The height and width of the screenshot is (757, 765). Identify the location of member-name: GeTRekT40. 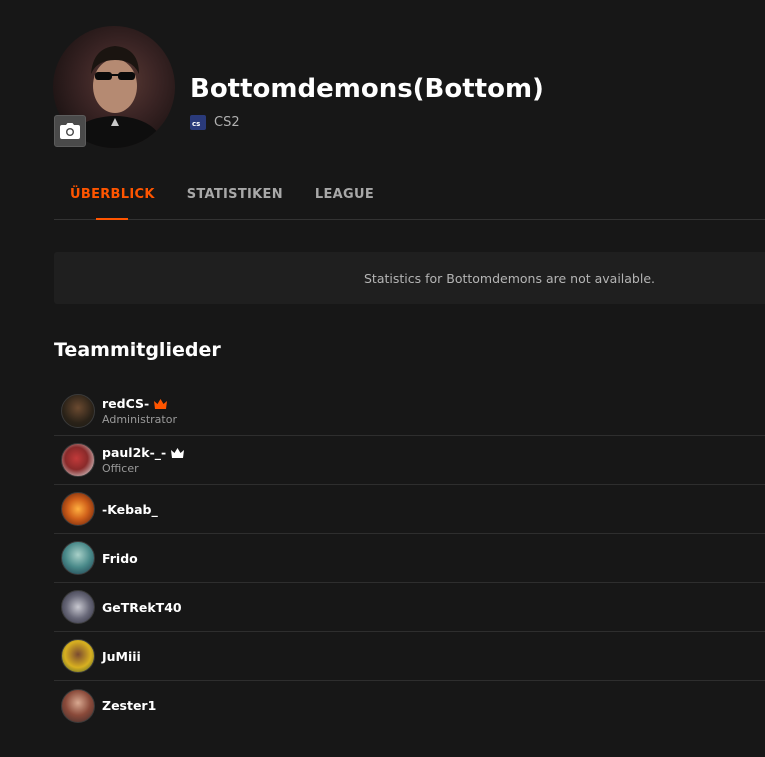
(142, 607).